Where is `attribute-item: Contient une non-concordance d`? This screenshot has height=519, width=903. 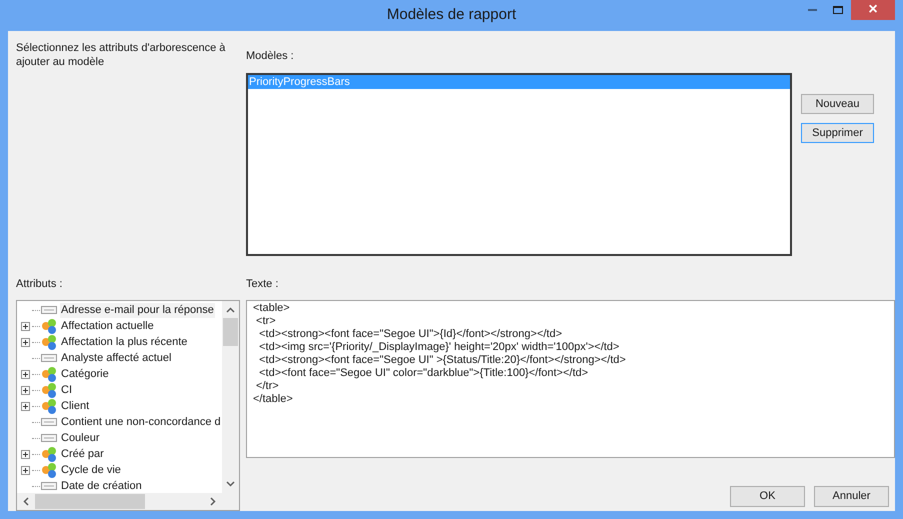 attribute-item: Contient une non-concordance d is located at coordinates (141, 422).